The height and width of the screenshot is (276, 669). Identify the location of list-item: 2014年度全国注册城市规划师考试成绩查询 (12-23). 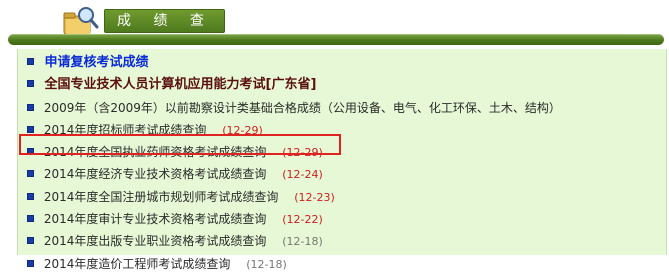
(342, 197).